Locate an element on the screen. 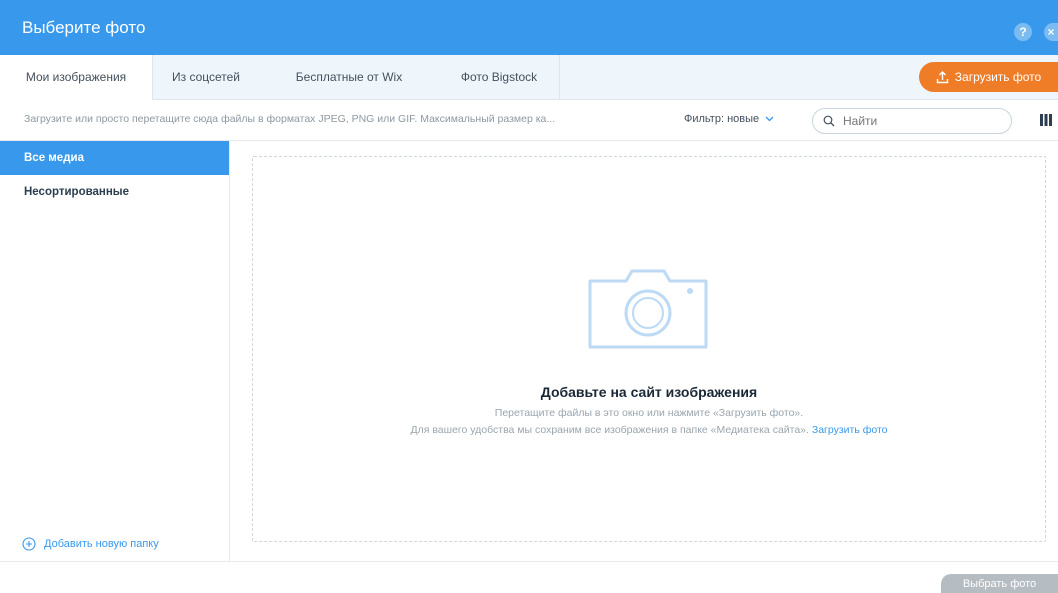 The width and height of the screenshot is (1058, 593). sidebar-item-unsorted: Несортированные is located at coordinates (114, 192).